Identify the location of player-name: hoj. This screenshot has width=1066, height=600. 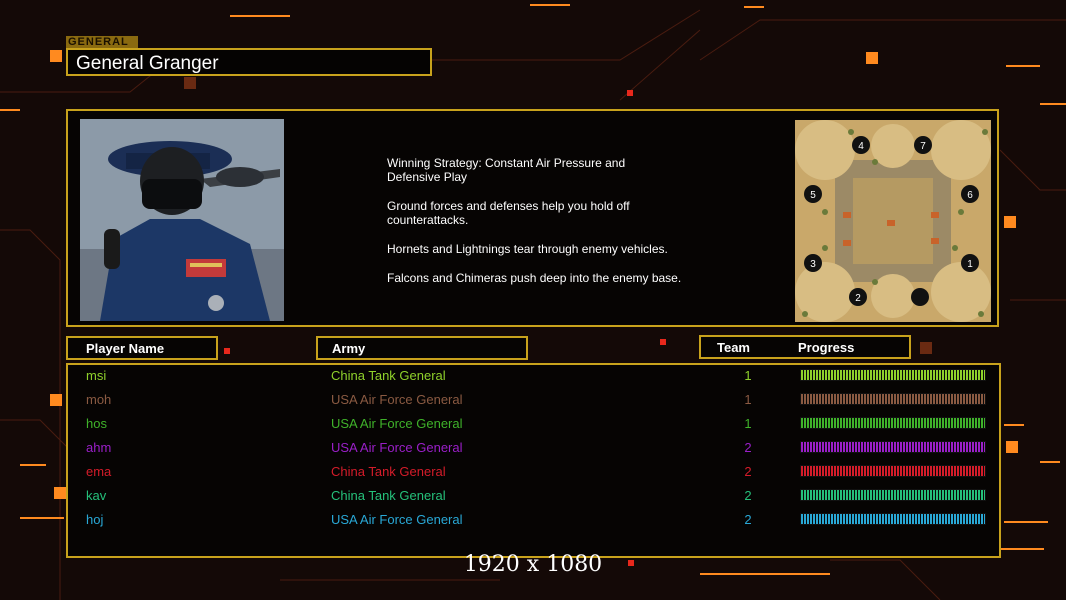
(95, 519).